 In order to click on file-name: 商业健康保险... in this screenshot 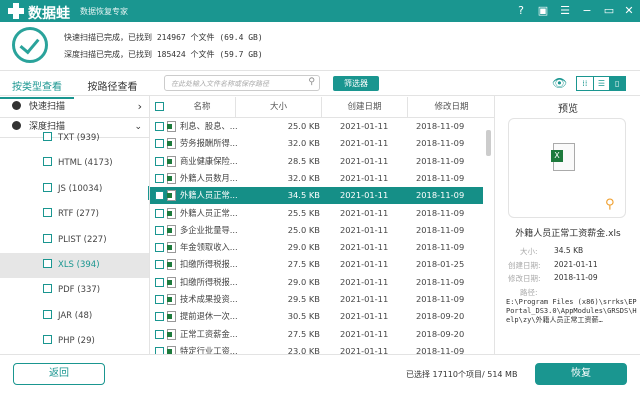, I will do `click(209, 160)`.